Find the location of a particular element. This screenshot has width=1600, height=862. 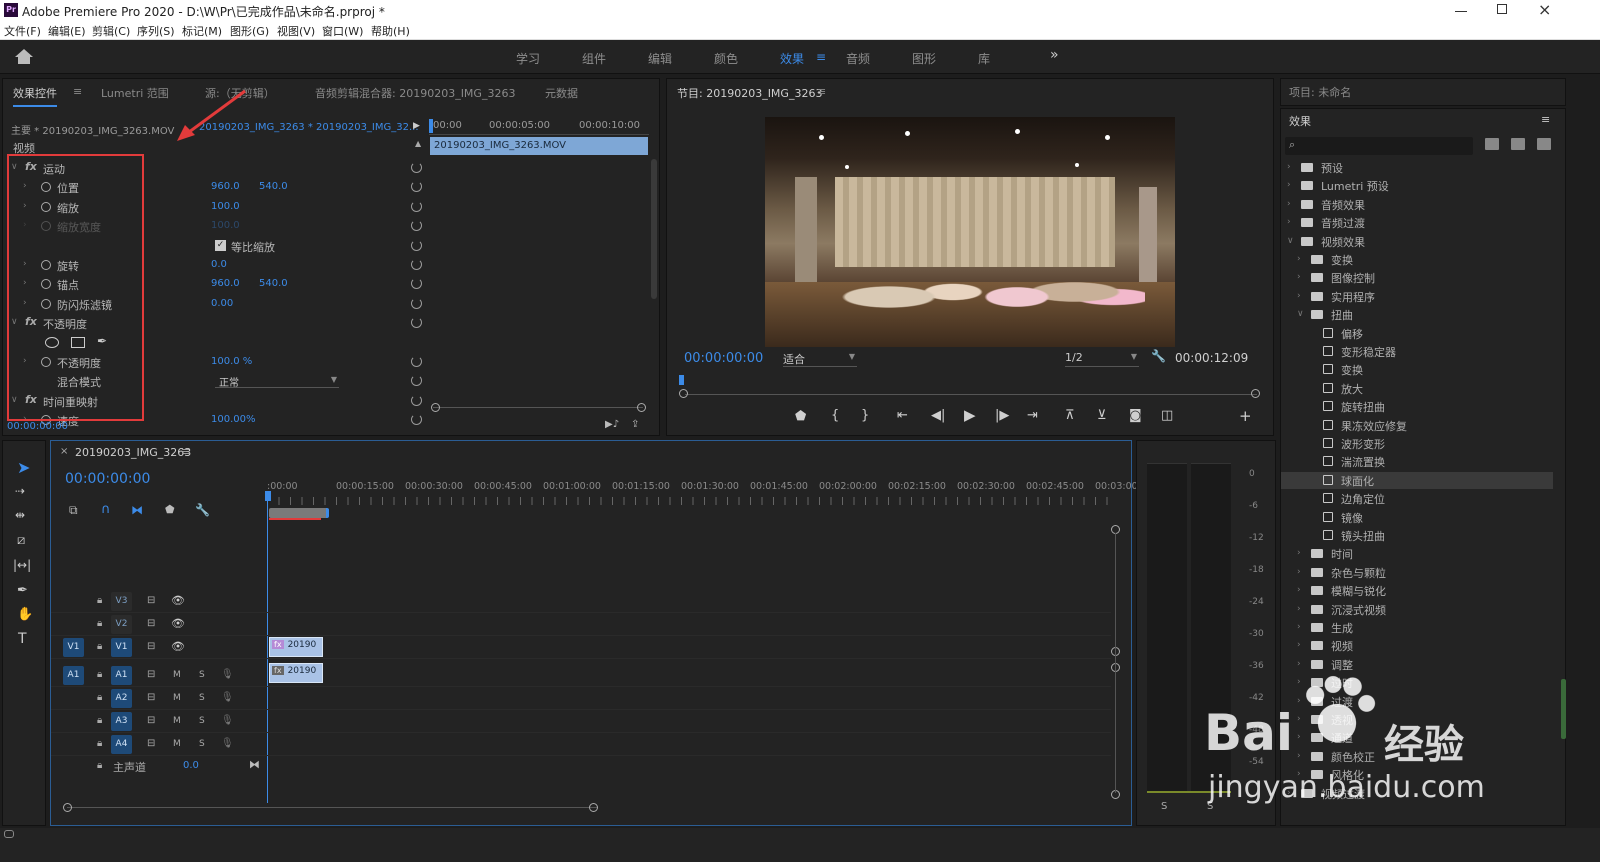

property-value-1: 0.0 is located at coordinates (219, 264).